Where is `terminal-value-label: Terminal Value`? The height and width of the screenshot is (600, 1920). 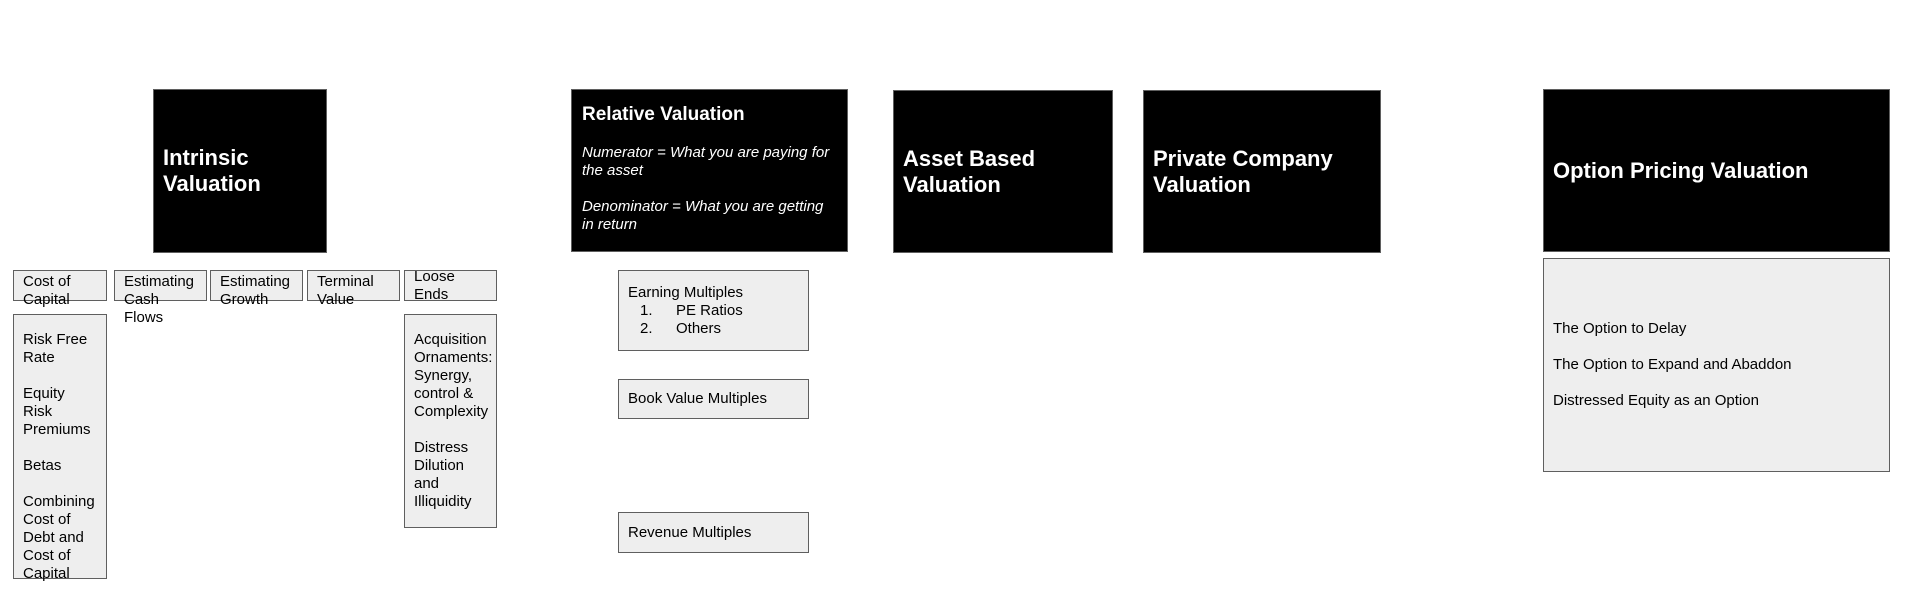
terminal-value-label: Terminal Value is located at coordinates (345, 290).